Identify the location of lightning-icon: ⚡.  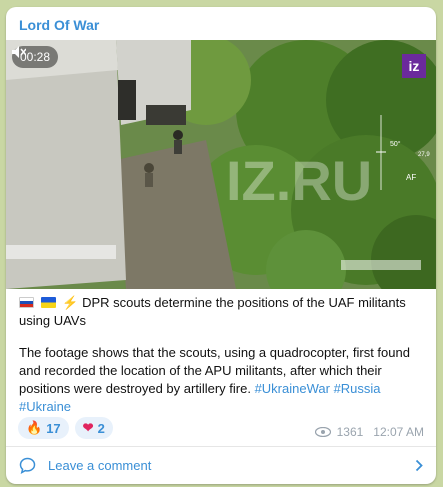
(70, 302).